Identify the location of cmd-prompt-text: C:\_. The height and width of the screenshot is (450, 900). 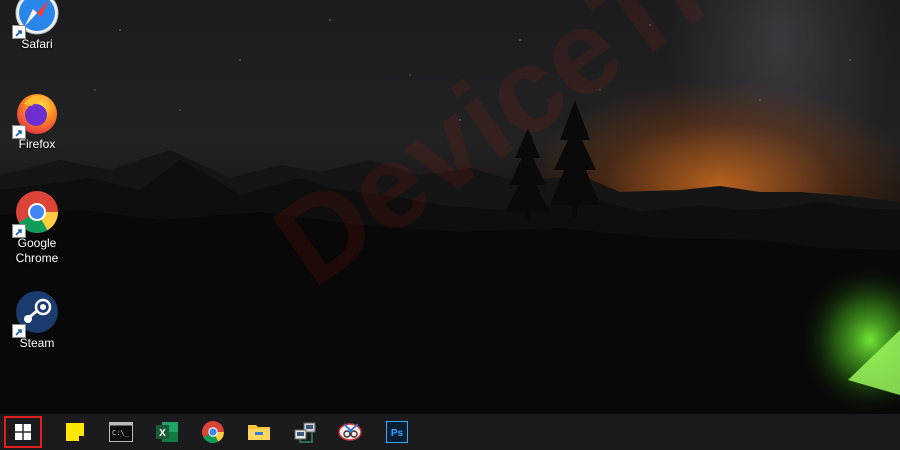
(121, 433).